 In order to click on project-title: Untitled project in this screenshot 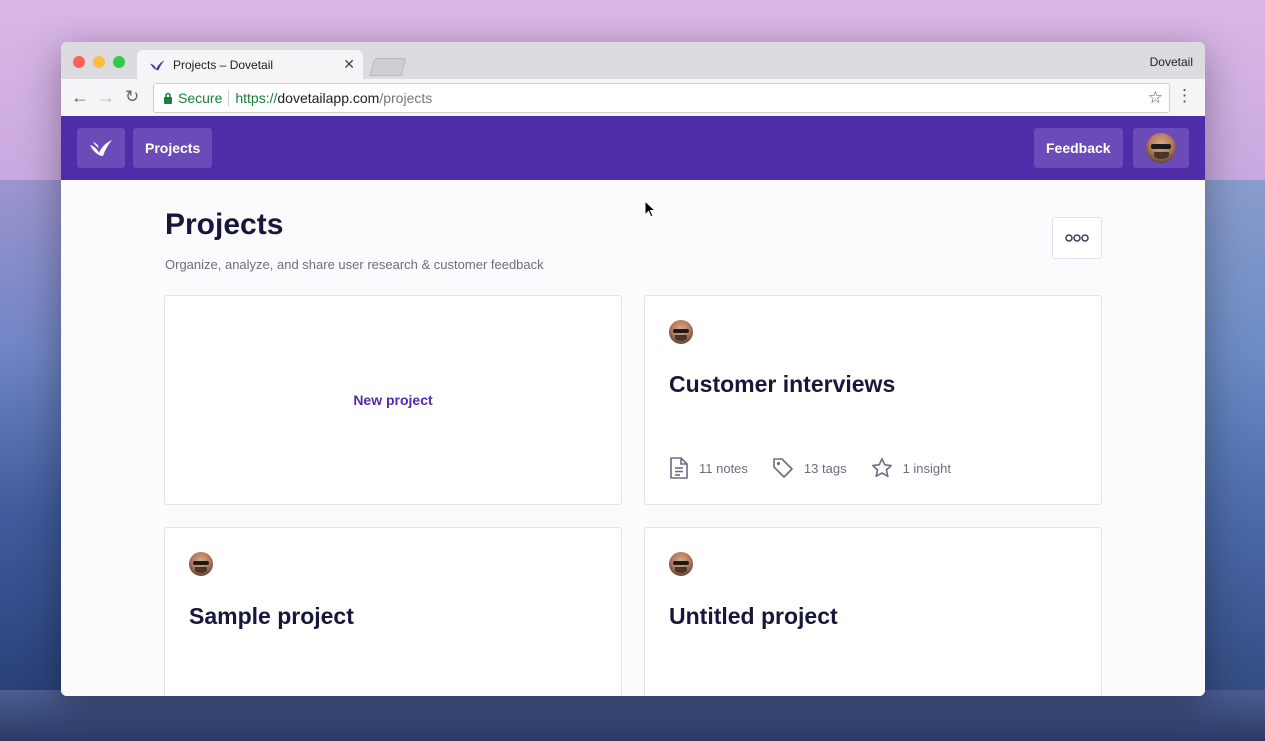, I will do `click(753, 616)`.